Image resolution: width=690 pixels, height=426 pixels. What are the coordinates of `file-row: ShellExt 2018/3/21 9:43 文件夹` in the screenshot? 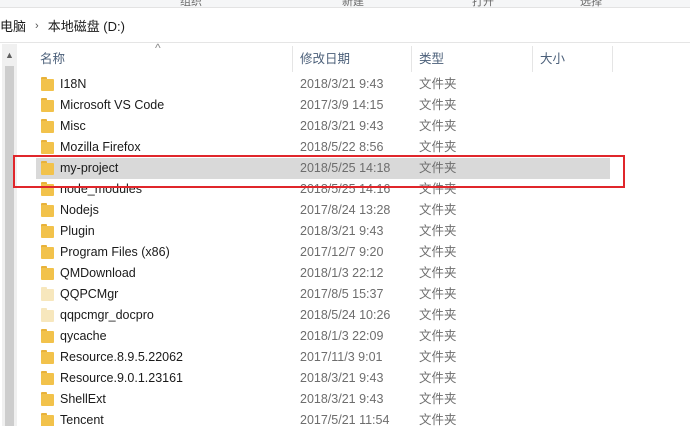 It's located at (323, 399).